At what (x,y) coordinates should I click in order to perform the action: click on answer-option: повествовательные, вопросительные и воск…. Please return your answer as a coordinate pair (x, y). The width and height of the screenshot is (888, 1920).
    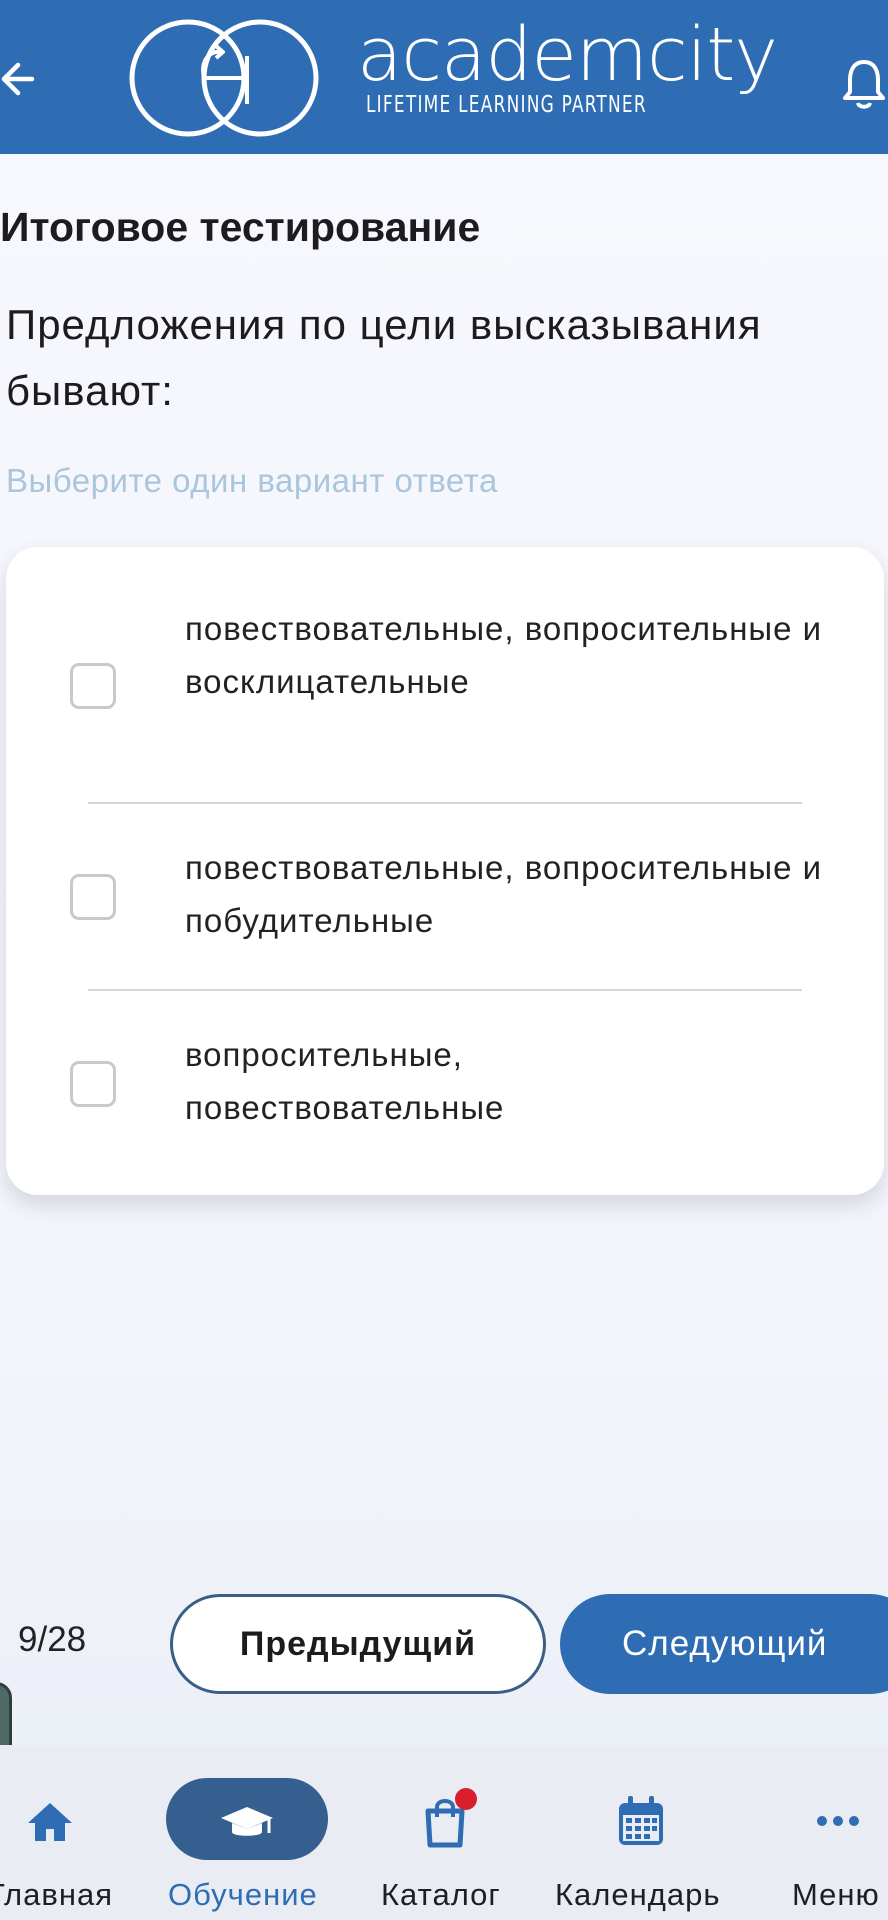
    Looking at the image, I should click on (445, 675).